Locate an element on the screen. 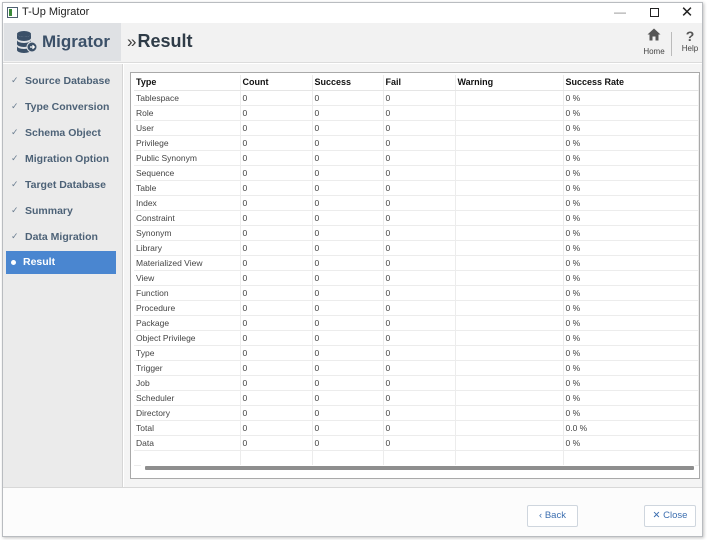  table-row: Scheduler 0 0 0 0 % is located at coordinates (416, 398).